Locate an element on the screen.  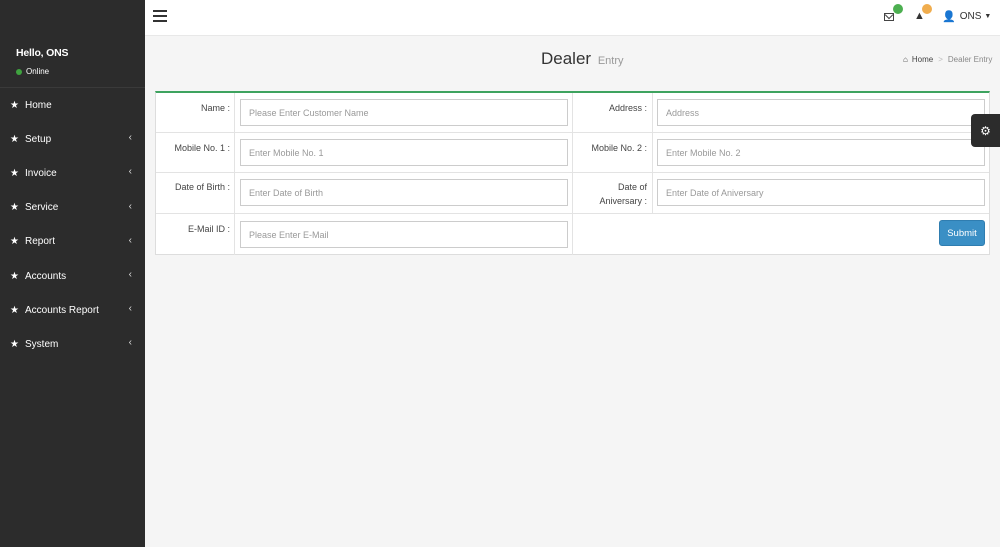
caret-down-icon: ▼ is located at coordinates (988, 16).